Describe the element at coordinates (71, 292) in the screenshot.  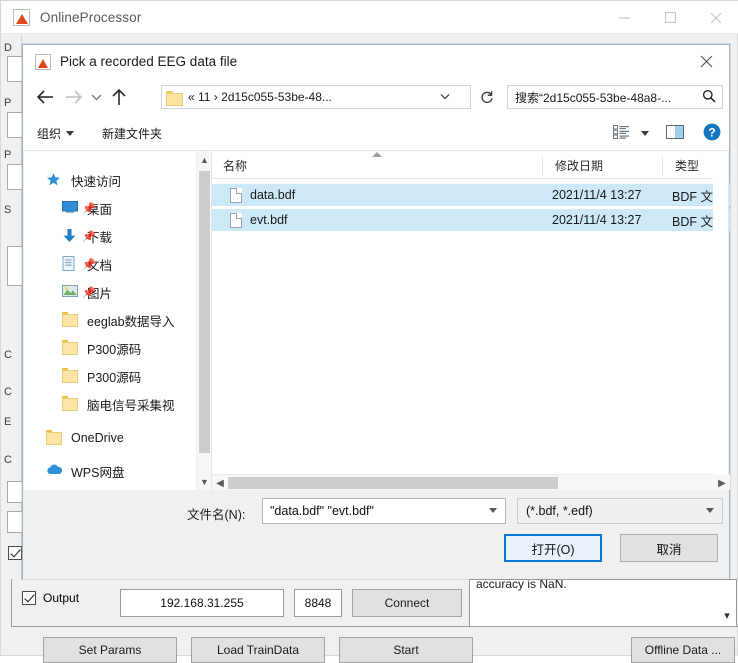
I see `pictures-icon` at that location.